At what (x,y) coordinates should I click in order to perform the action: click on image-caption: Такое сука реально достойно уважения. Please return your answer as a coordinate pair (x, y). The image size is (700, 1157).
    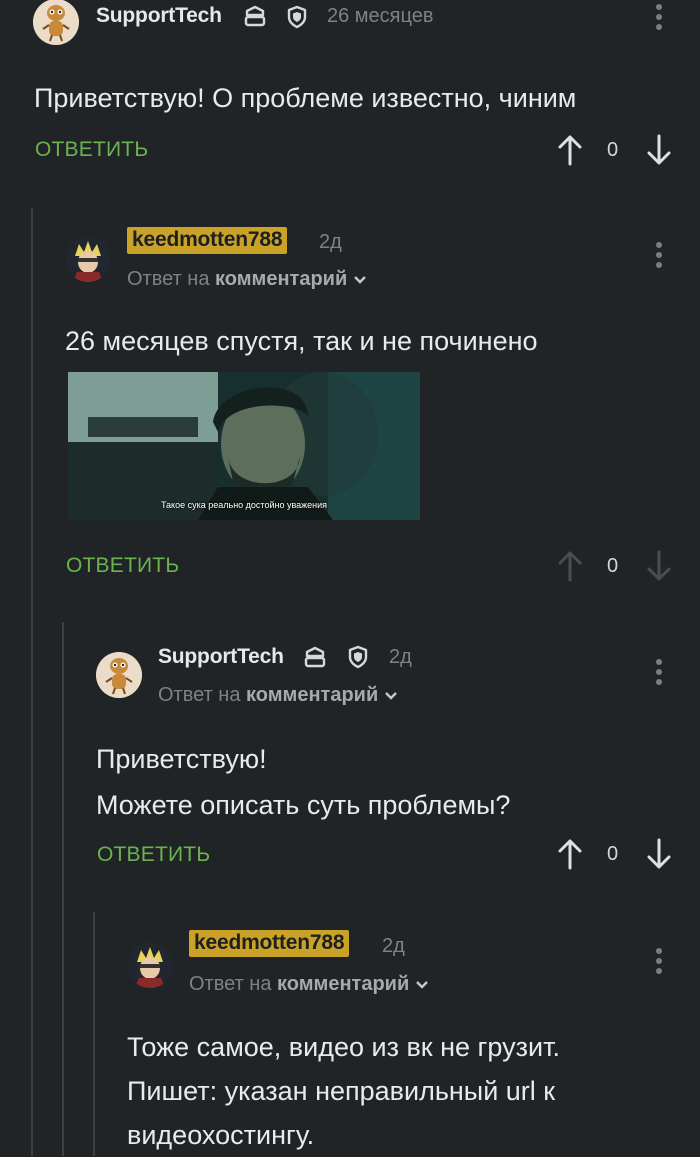
    Looking at the image, I should click on (244, 505).